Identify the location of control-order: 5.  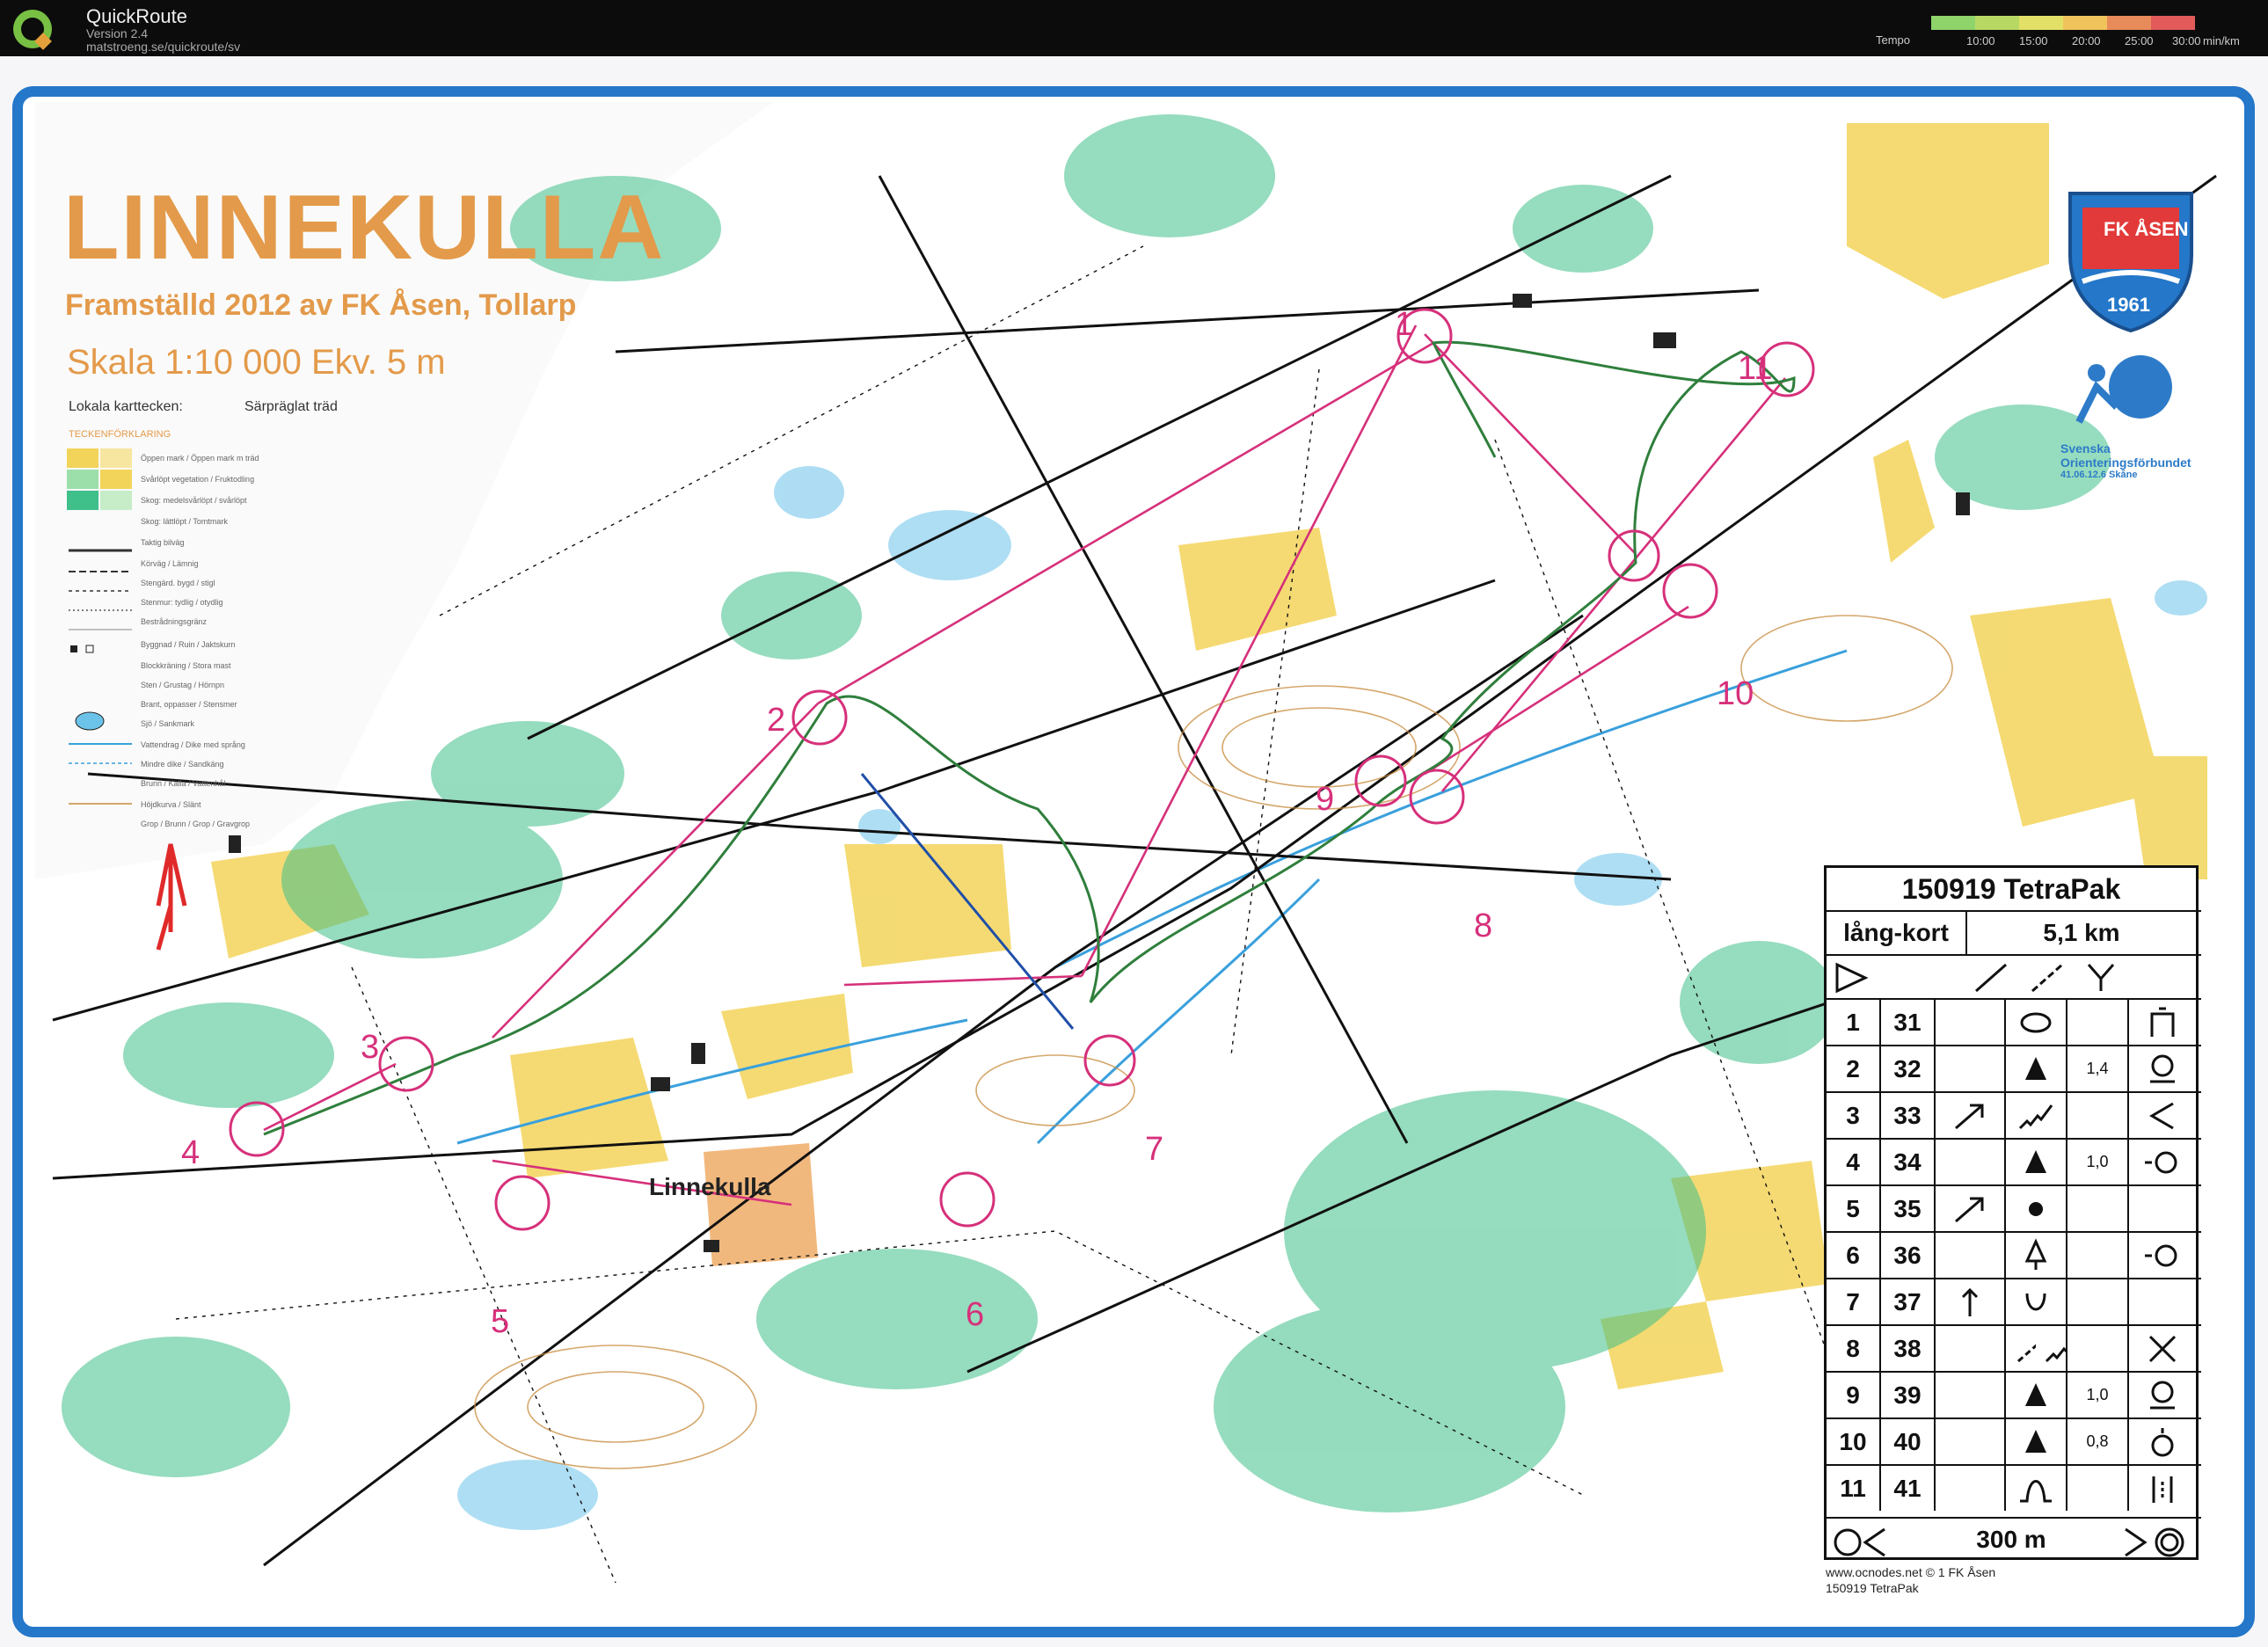
(1854, 1208).